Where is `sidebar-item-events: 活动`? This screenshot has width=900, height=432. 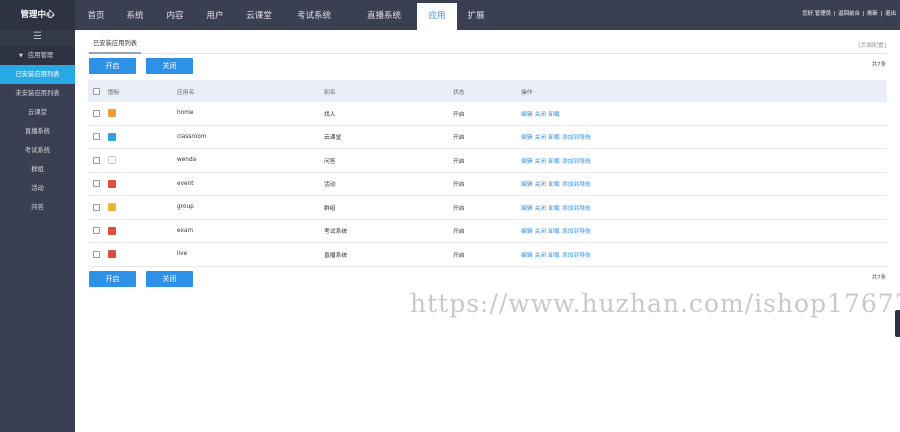
sidebar-item-events: 活动 is located at coordinates (37, 188).